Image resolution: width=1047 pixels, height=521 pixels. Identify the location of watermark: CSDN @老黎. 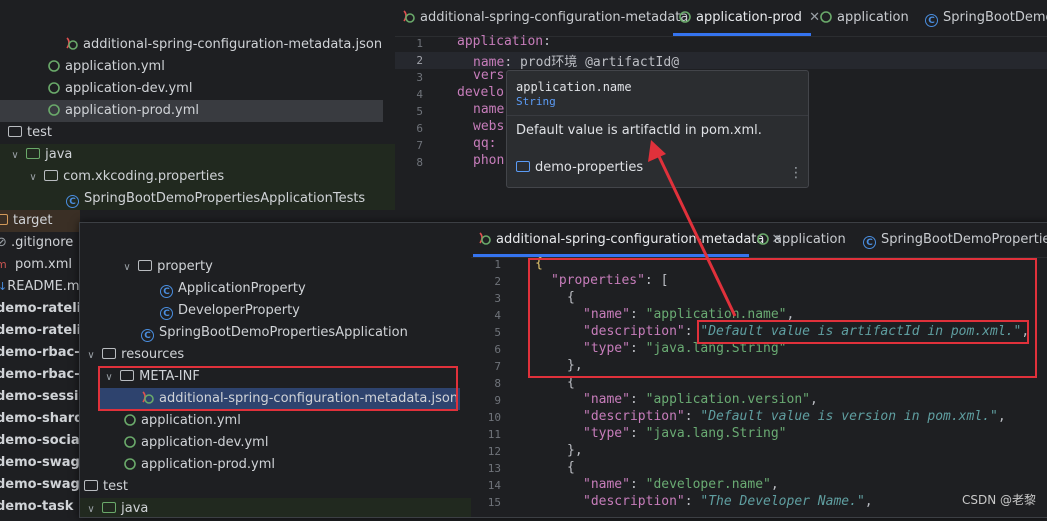
(999, 500).